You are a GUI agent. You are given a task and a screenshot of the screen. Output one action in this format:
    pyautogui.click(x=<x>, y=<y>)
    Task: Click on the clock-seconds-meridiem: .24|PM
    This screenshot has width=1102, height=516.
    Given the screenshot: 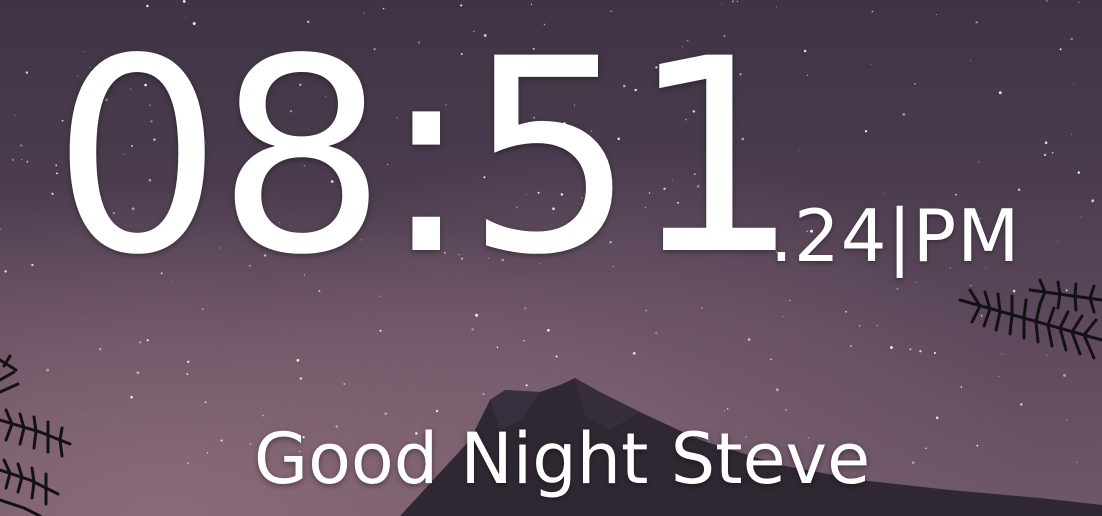 What is the action you would take?
    pyautogui.click(x=895, y=236)
    